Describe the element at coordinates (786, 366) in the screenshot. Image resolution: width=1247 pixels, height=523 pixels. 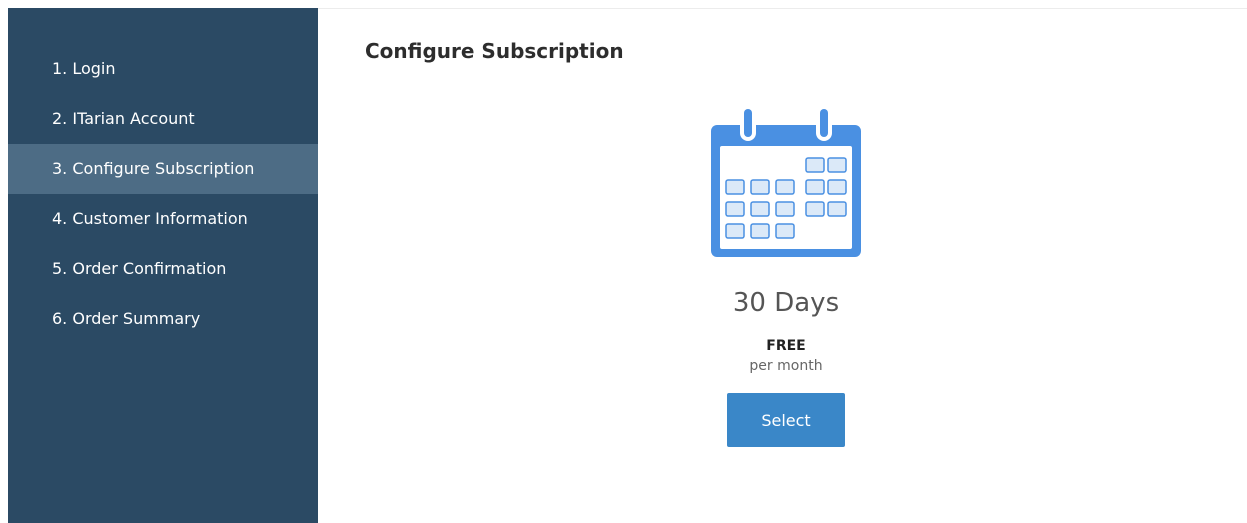
I see `plan-billing-period: per month` at that location.